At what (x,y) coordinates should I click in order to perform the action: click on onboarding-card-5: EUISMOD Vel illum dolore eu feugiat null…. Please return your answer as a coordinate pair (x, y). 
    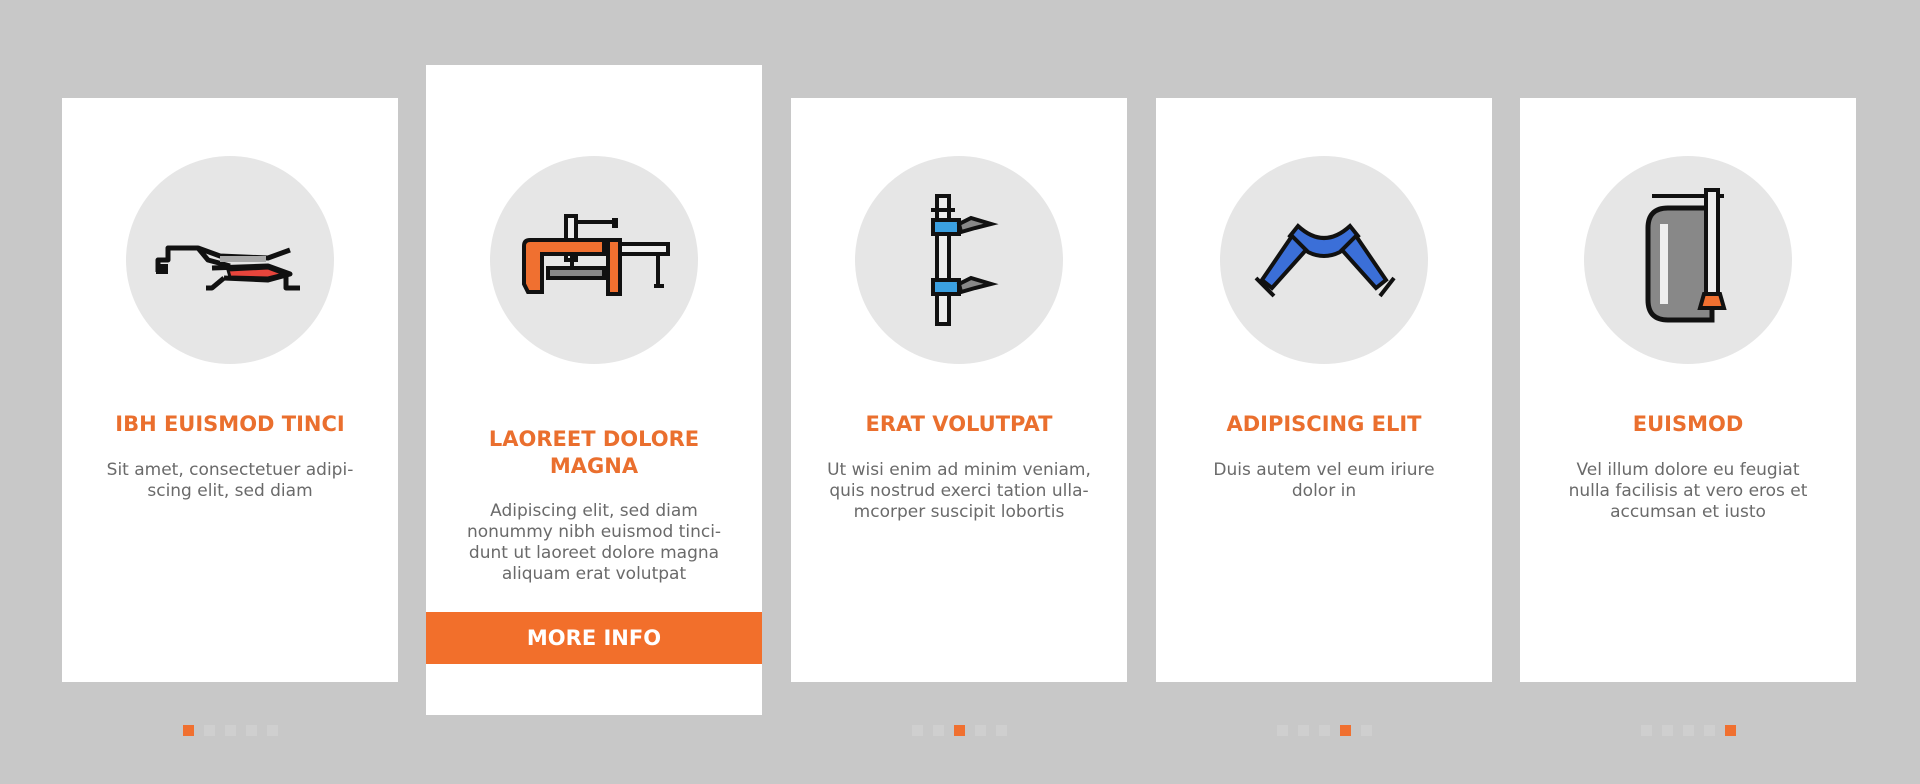
    Looking at the image, I should click on (1688, 417).